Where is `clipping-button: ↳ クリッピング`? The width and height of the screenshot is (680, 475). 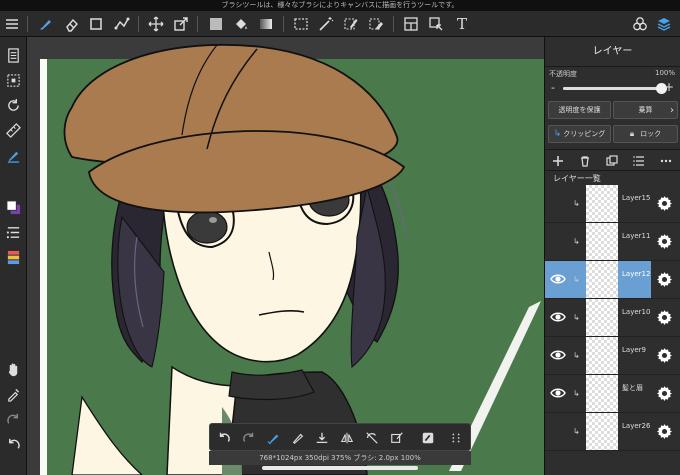
clipping-button: ↳ クリッピング is located at coordinates (579, 134).